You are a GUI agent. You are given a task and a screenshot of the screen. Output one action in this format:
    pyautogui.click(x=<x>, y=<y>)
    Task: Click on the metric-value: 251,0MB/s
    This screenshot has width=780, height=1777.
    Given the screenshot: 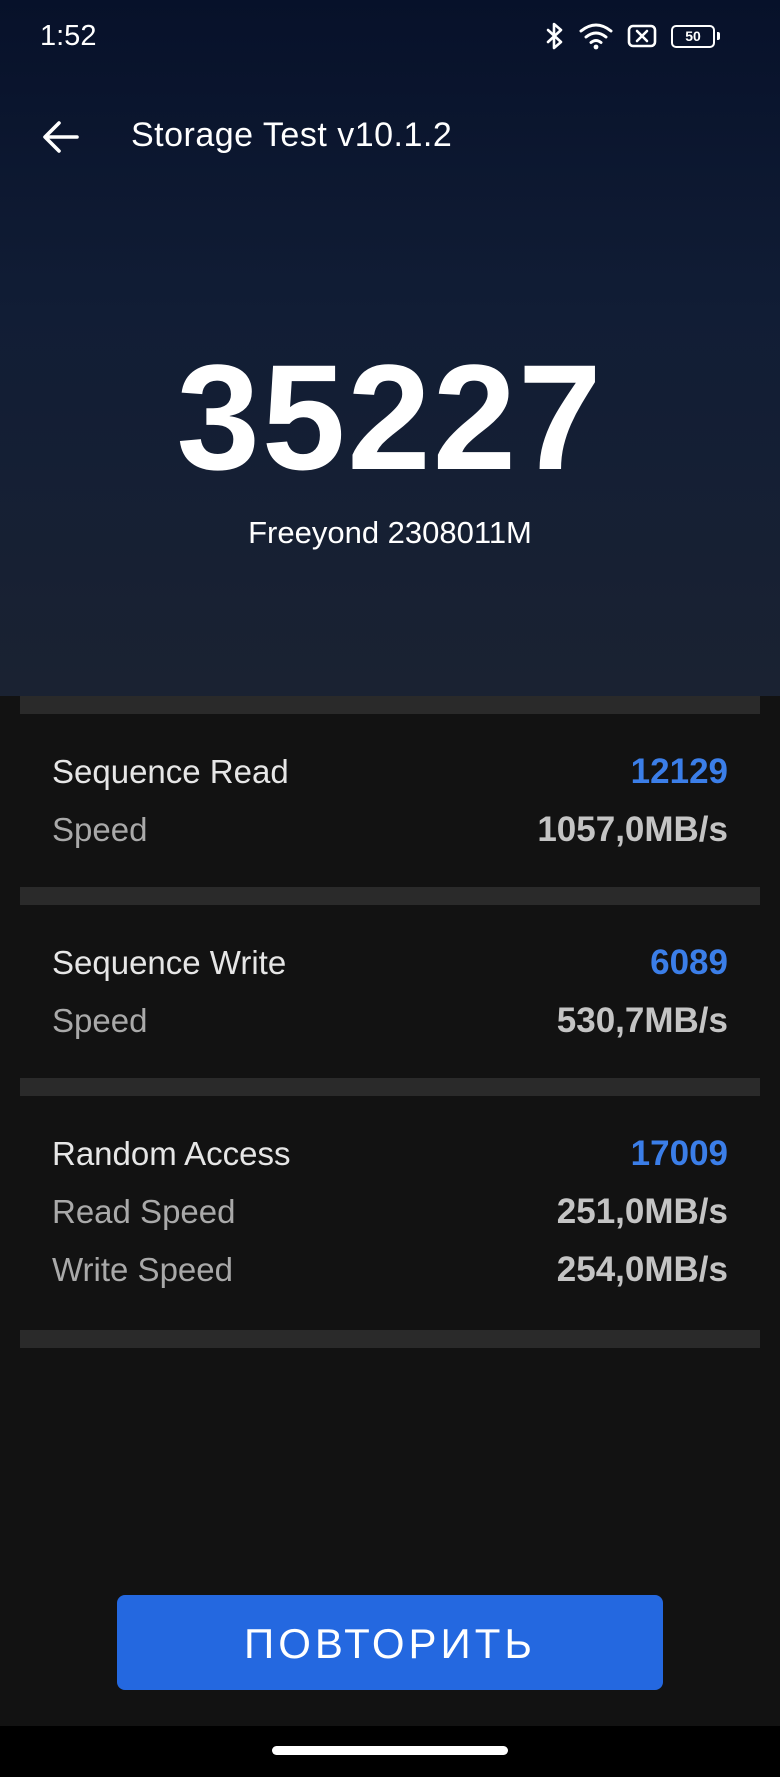 What is the action you would take?
    pyautogui.click(x=642, y=1211)
    